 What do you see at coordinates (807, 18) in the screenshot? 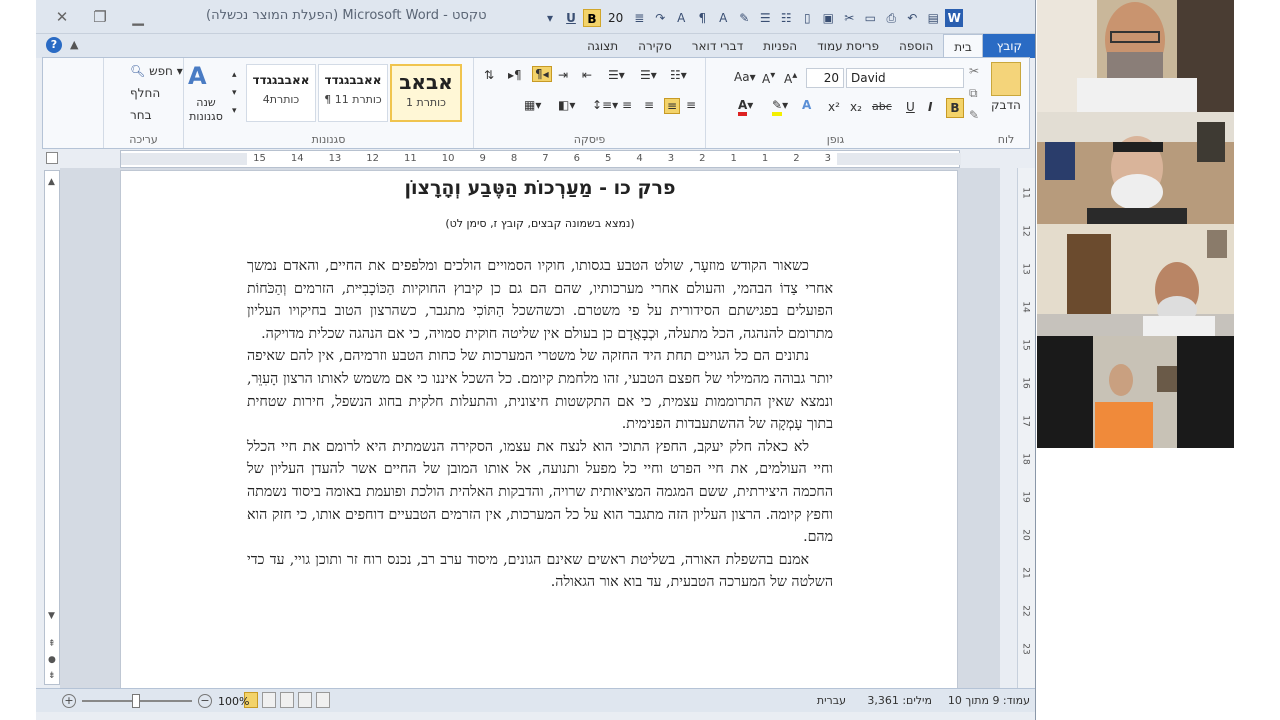
I see `new-icon: ▯` at bounding box center [807, 18].